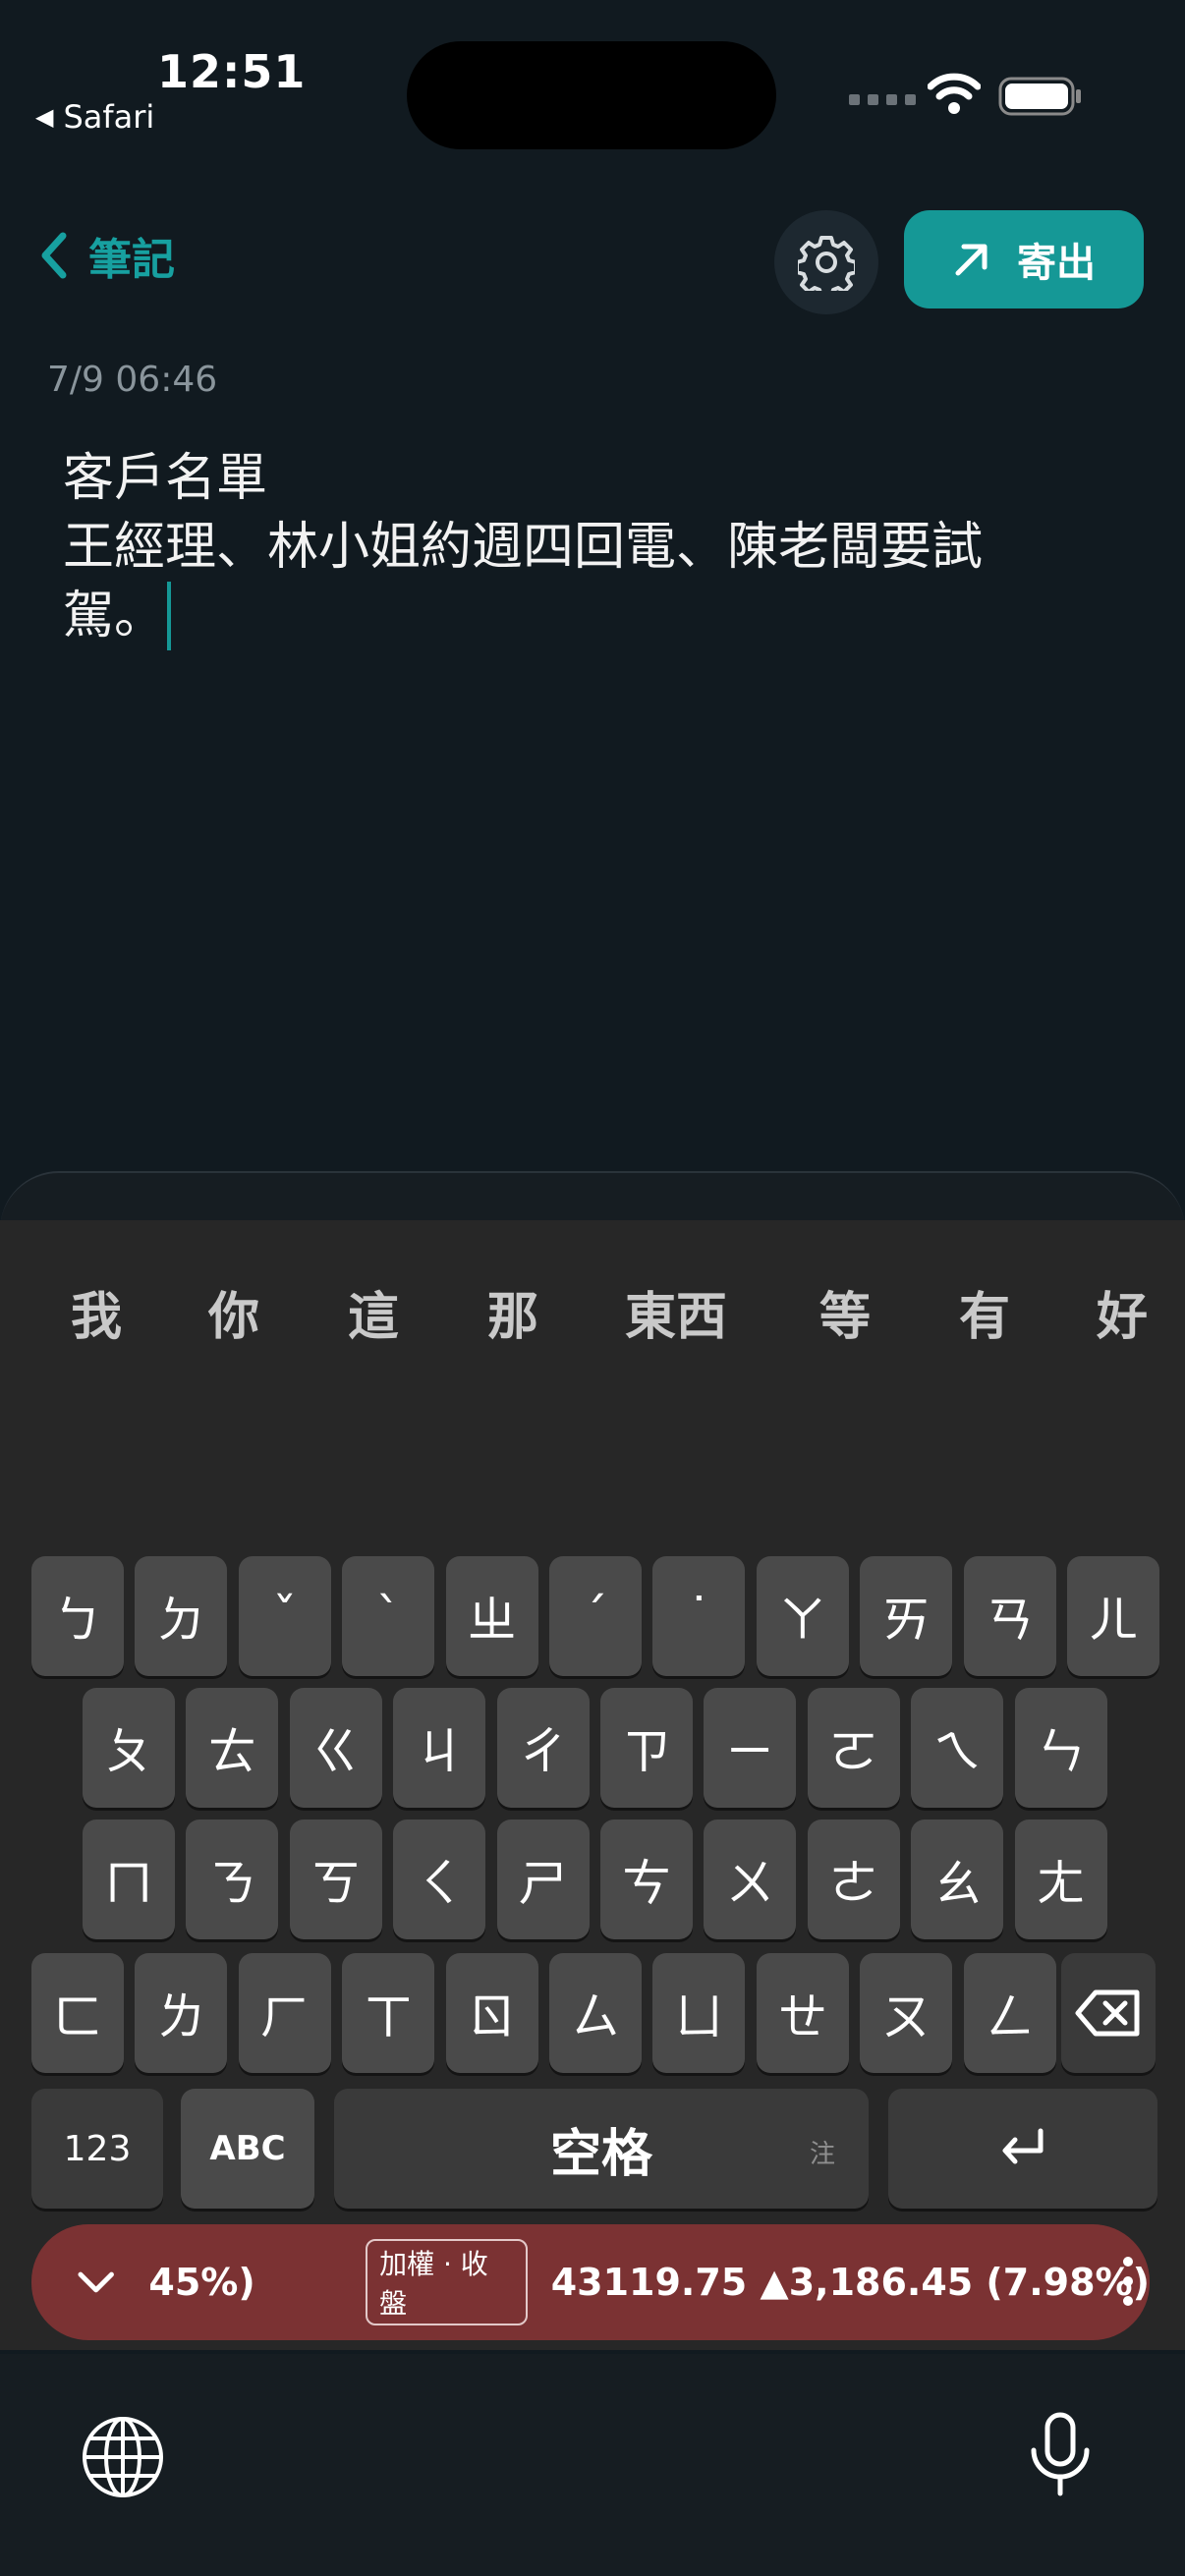 The image size is (1185, 2576). Describe the element at coordinates (129, 1748) in the screenshot. I see `zhuyin-key: ㄆ` at that location.